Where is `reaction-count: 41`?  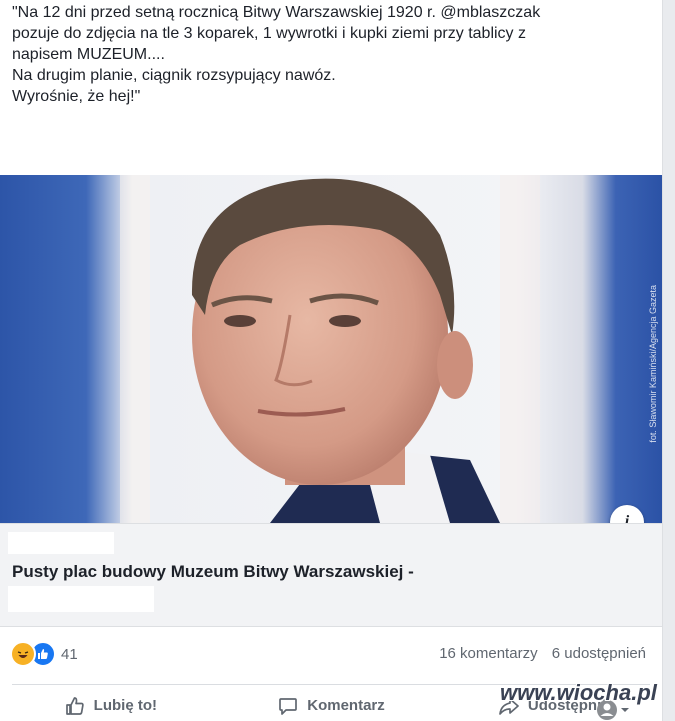 reaction-count: 41 is located at coordinates (69, 654).